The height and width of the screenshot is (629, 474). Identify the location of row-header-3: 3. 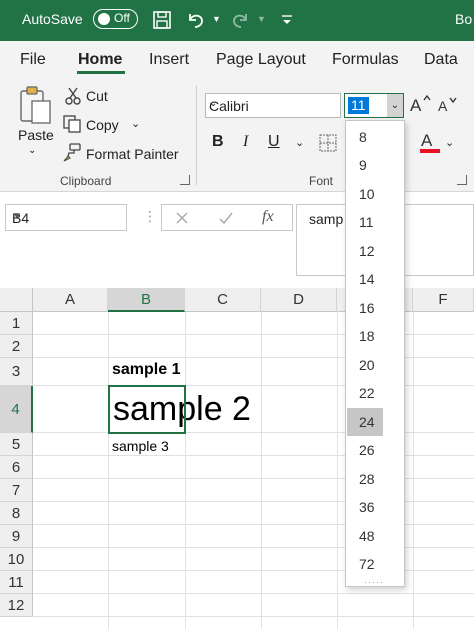
(16, 372).